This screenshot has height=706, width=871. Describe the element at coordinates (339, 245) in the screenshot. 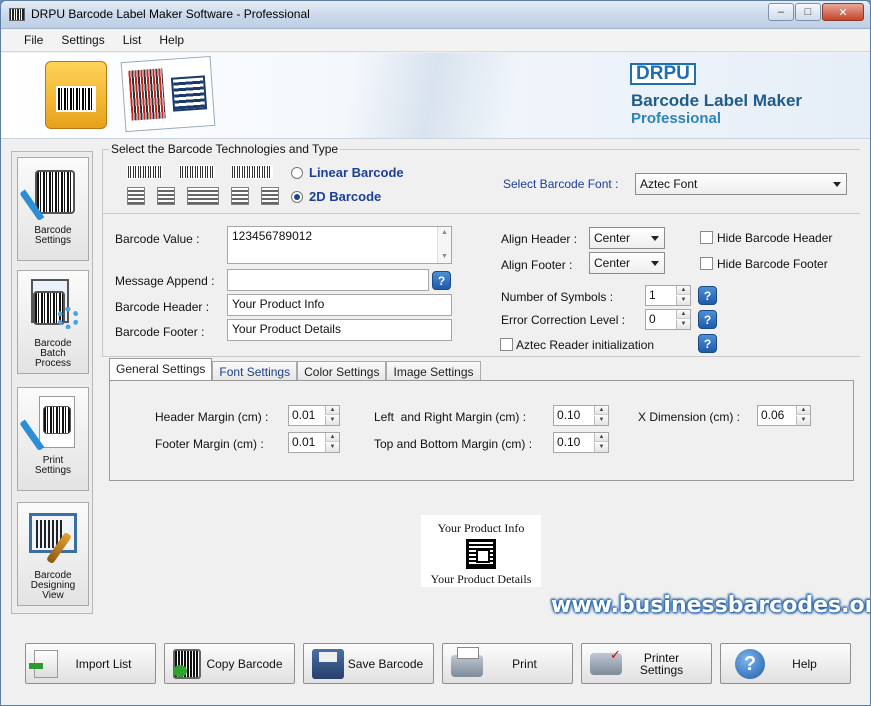

I see `barcode-value-input: 123456789012 ▲ ▼` at that location.